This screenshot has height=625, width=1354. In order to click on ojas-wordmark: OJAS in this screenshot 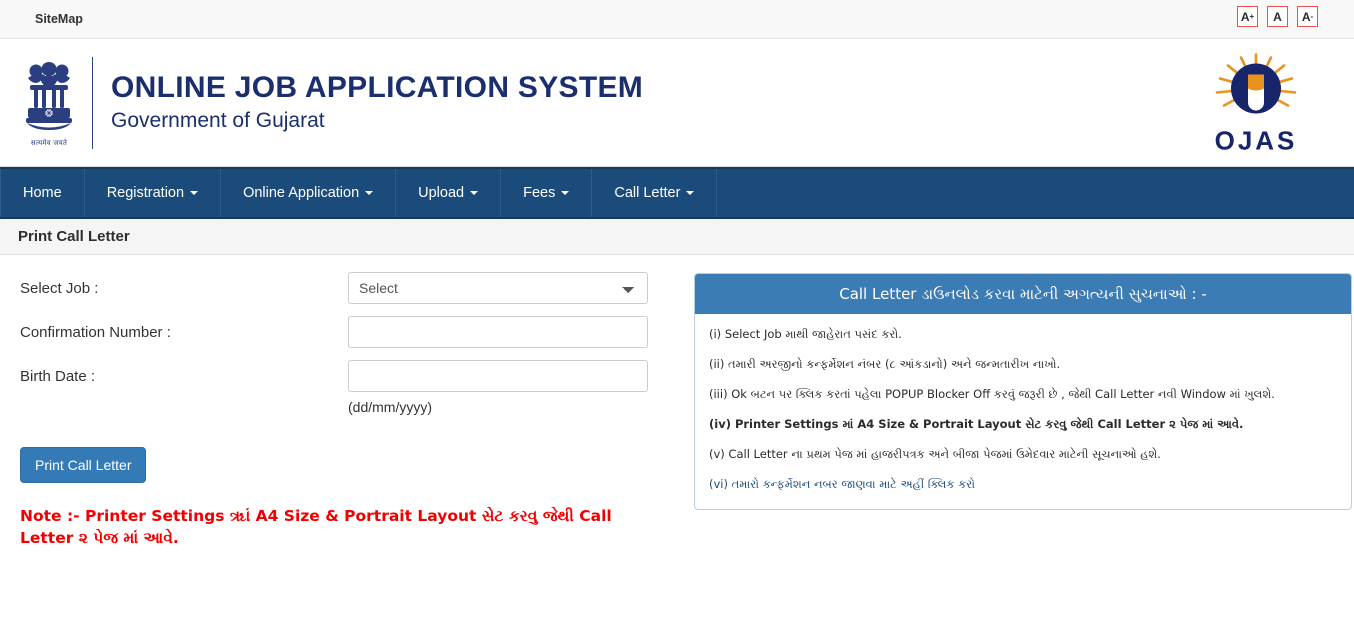, I will do `click(1256, 140)`.